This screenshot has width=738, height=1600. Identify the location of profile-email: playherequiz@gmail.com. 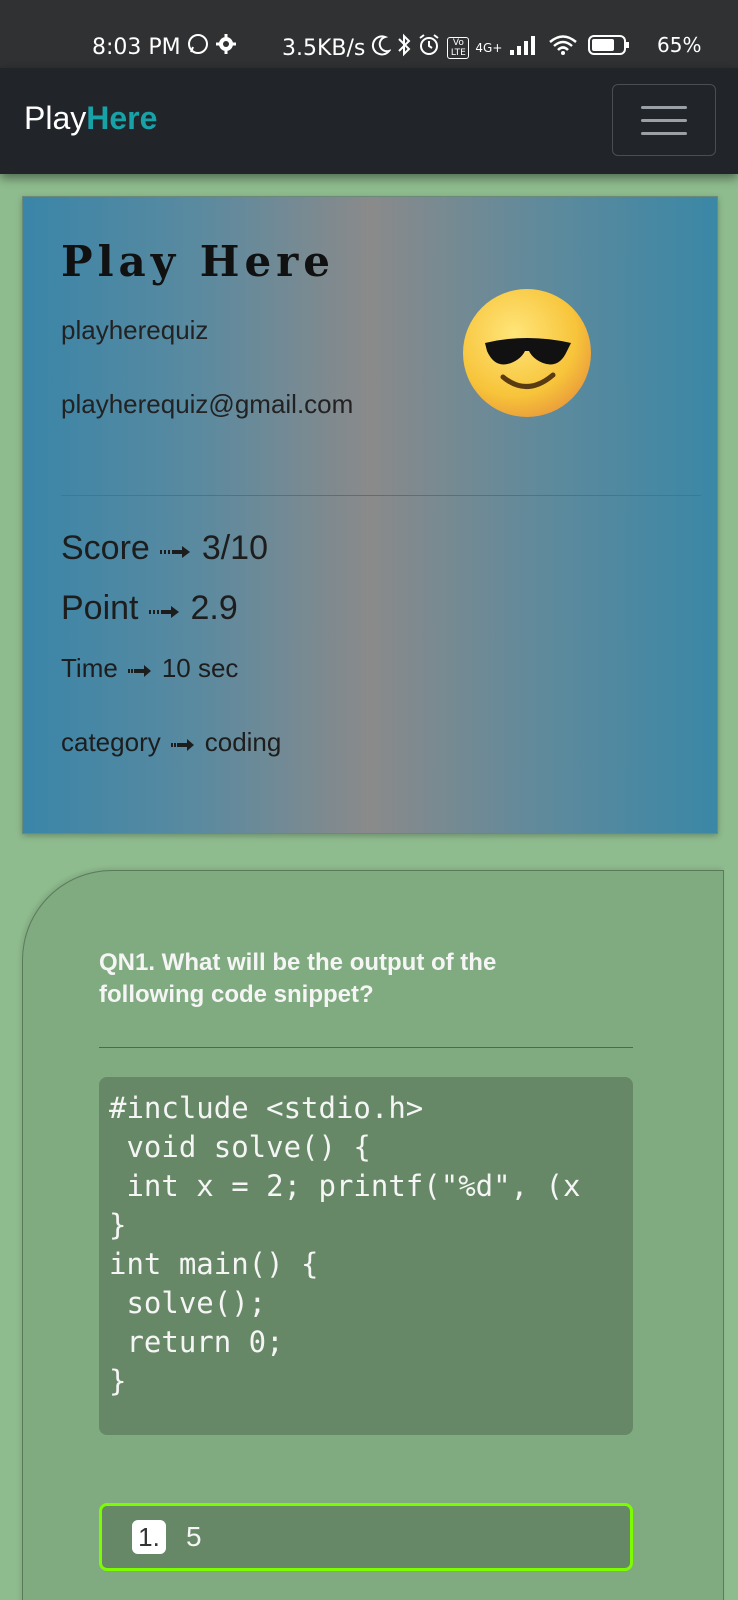
(207, 404).